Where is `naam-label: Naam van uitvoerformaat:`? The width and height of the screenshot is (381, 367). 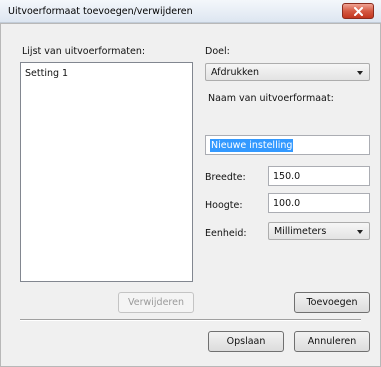
naam-label: Naam van uitvoerformaat: is located at coordinates (271, 98).